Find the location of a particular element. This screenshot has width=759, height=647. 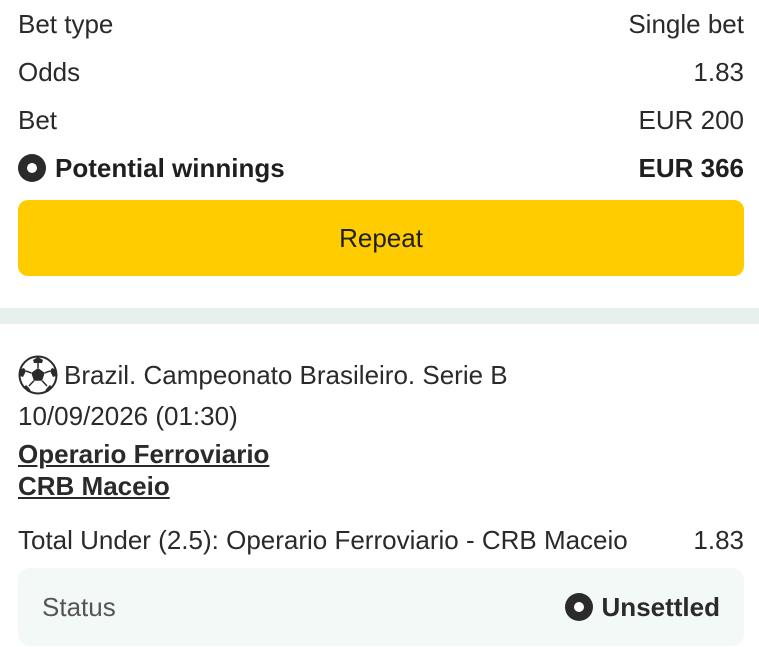

odds-row: Odds 1.83 is located at coordinates (381, 72).